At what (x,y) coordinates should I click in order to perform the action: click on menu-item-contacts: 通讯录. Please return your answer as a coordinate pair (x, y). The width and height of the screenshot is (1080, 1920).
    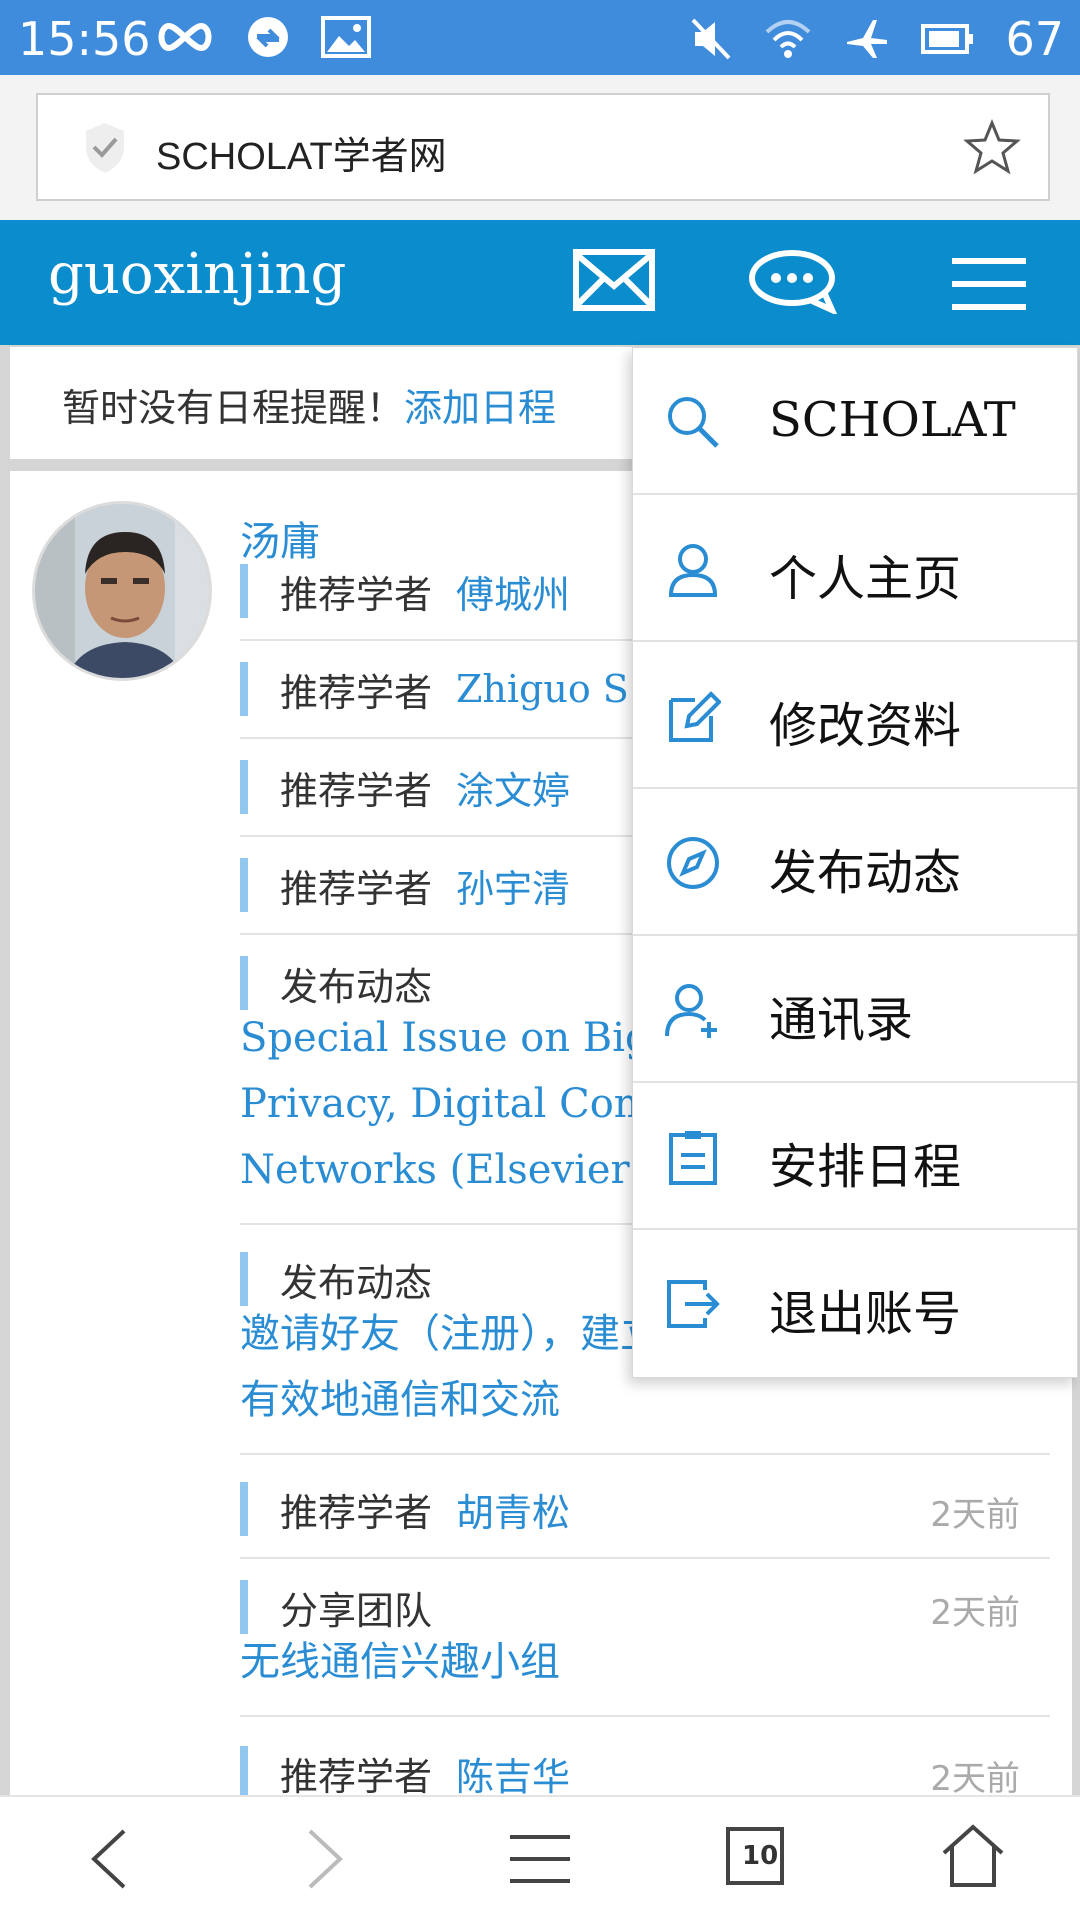
    Looking at the image, I should click on (855, 1009).